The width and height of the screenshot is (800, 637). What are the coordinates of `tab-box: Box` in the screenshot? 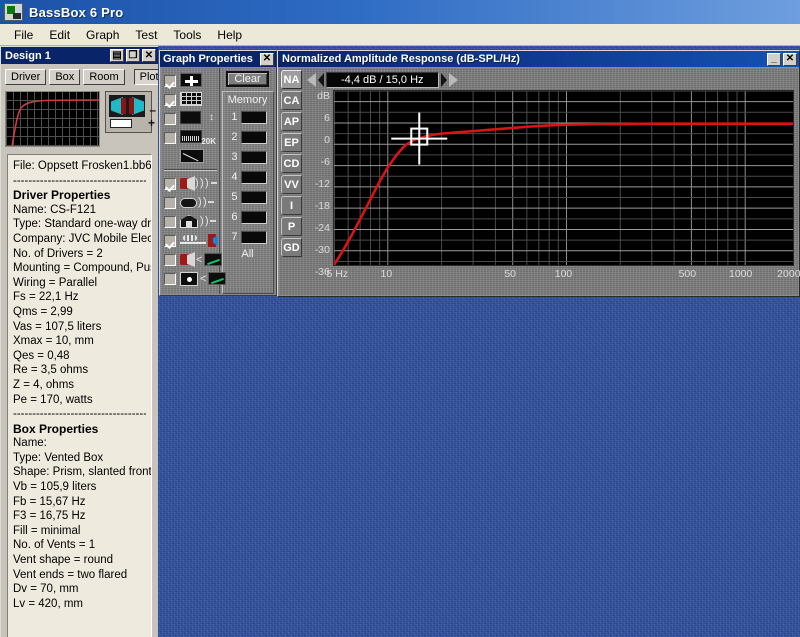 It's located at (65, 77).